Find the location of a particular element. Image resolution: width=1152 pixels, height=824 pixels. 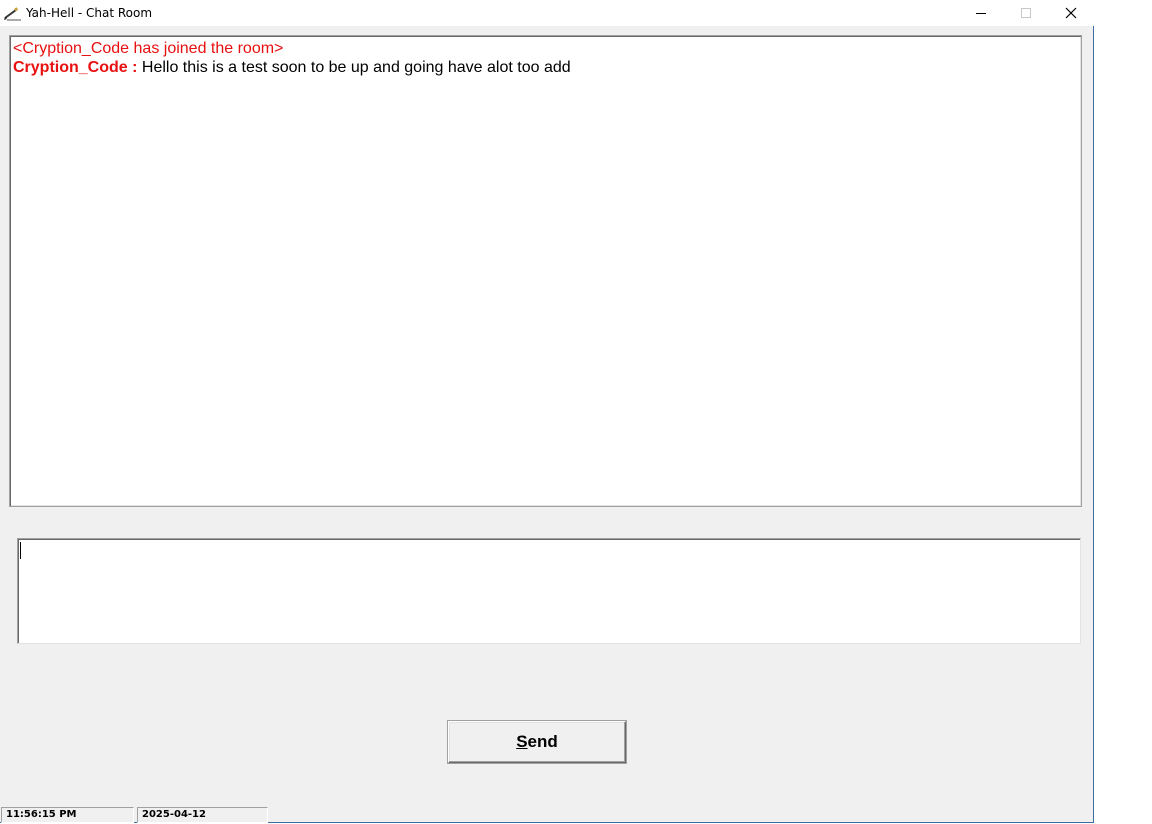

send-label-mnemonic: S is located at coordinates (522, 741).